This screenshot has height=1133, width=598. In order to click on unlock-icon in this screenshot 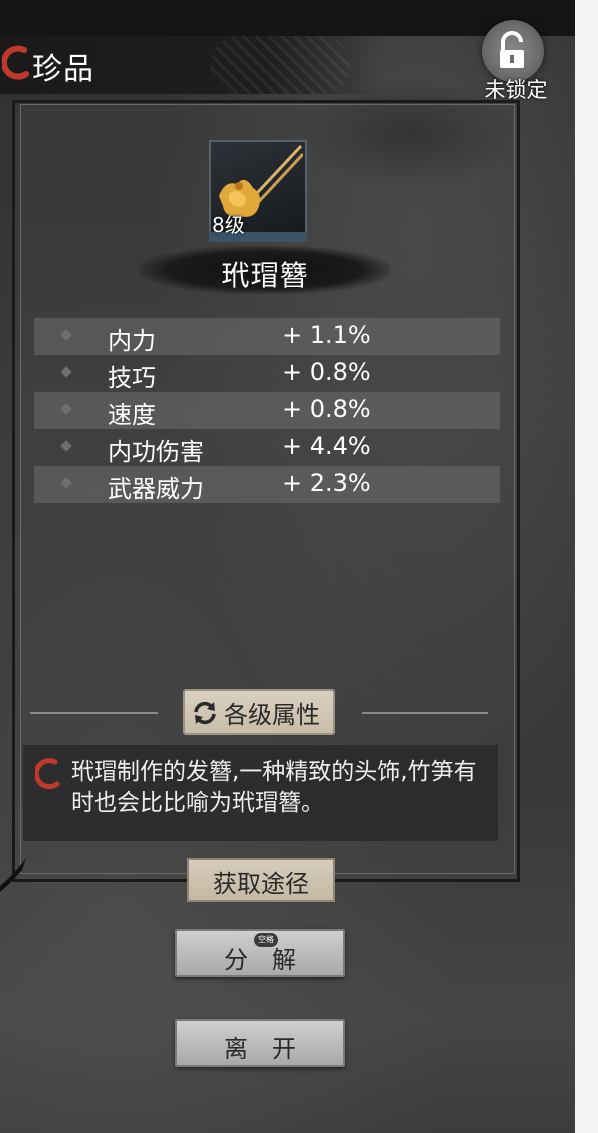, I will do `click(512, 49)`.